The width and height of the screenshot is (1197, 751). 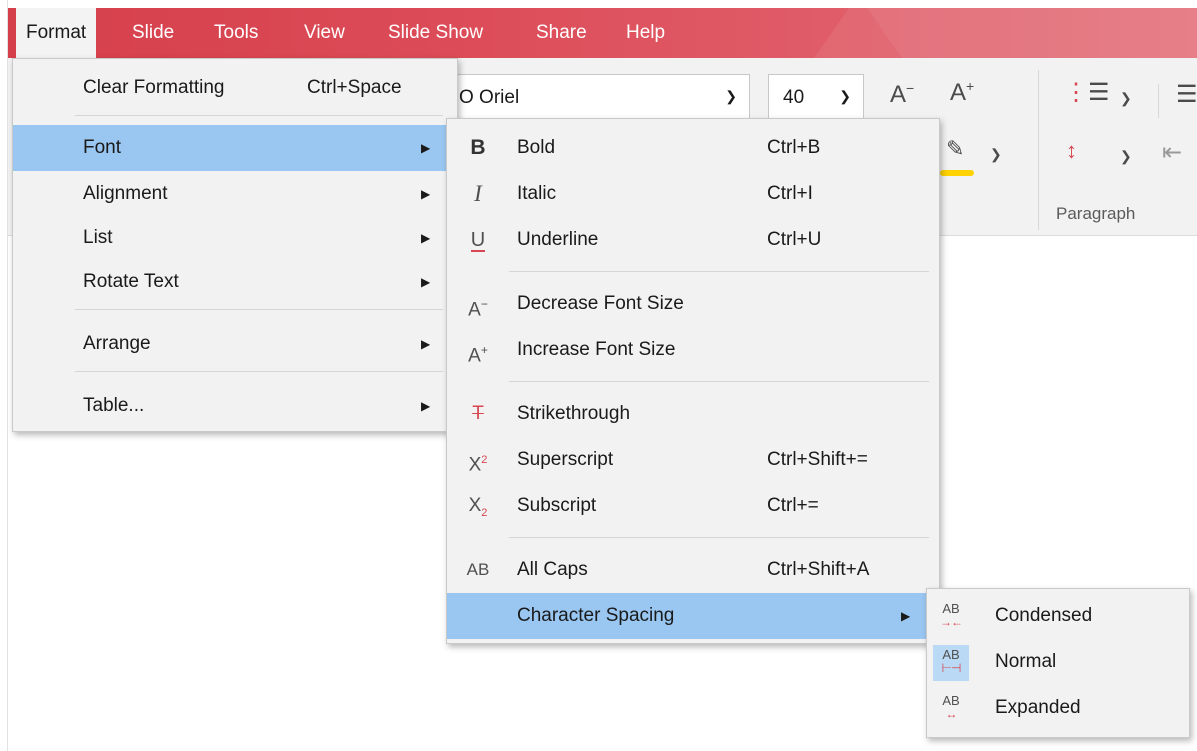 What do you see at coordinates (1172, 152) in the screenshot?
I see `decrease-indent-icon: ⇤` at bounding box center [1172, 152].